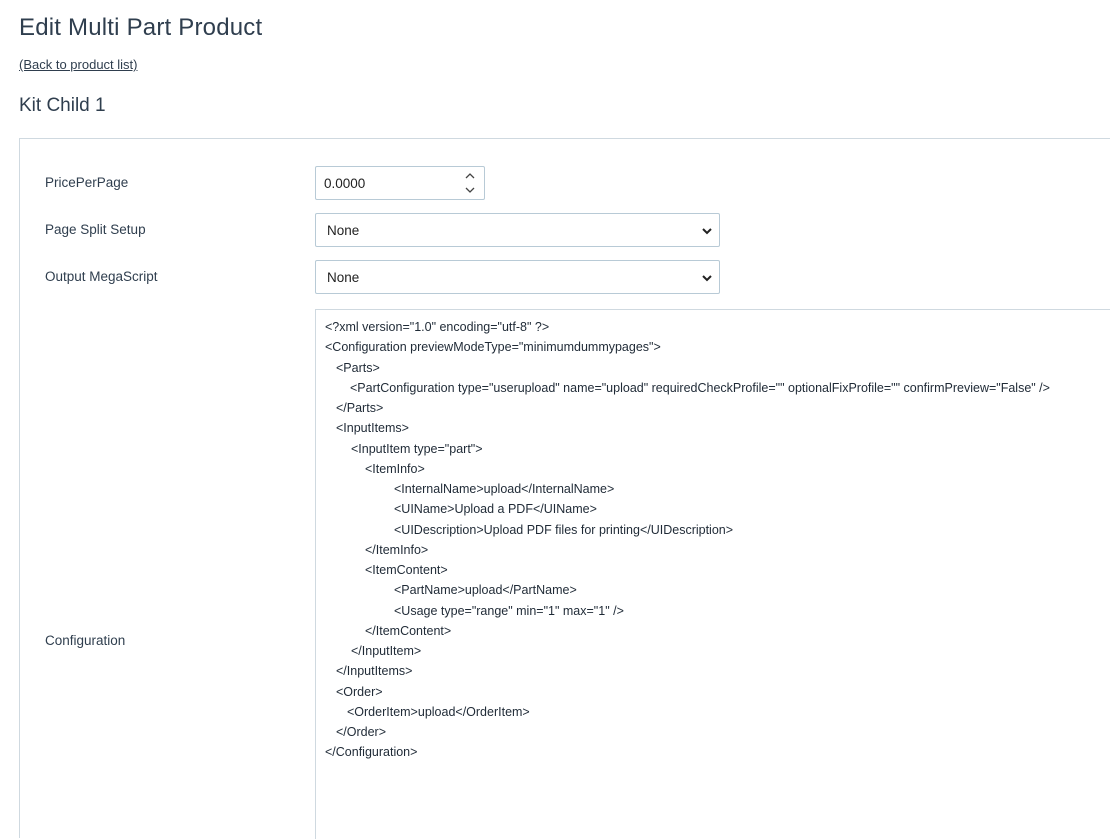  What do you see at coordinates (495, 509) in the screenshot?
I see `xml-line: <UIName>Upload a PDF</UIName>` at bounding box center [495, 509].